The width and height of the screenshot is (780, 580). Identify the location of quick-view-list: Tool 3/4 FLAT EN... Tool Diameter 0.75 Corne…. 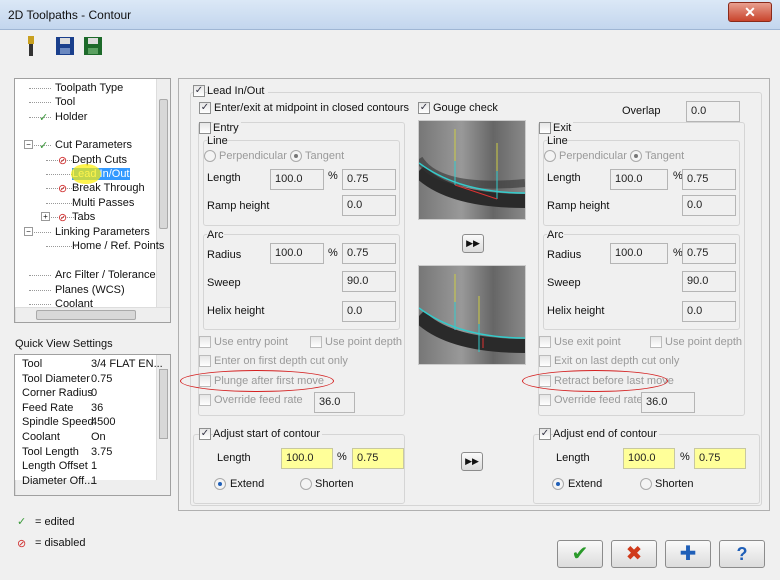
(92, 425).